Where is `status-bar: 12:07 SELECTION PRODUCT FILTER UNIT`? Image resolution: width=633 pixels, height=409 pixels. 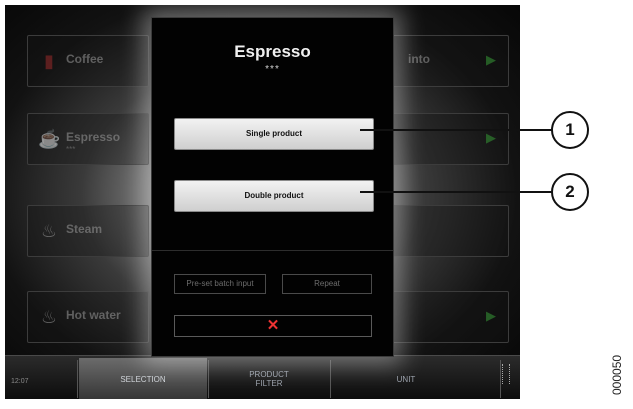
status-bar: 12:07 SELECTION PRODUCT FILTER UNIT is located at coordinates (262, 377).